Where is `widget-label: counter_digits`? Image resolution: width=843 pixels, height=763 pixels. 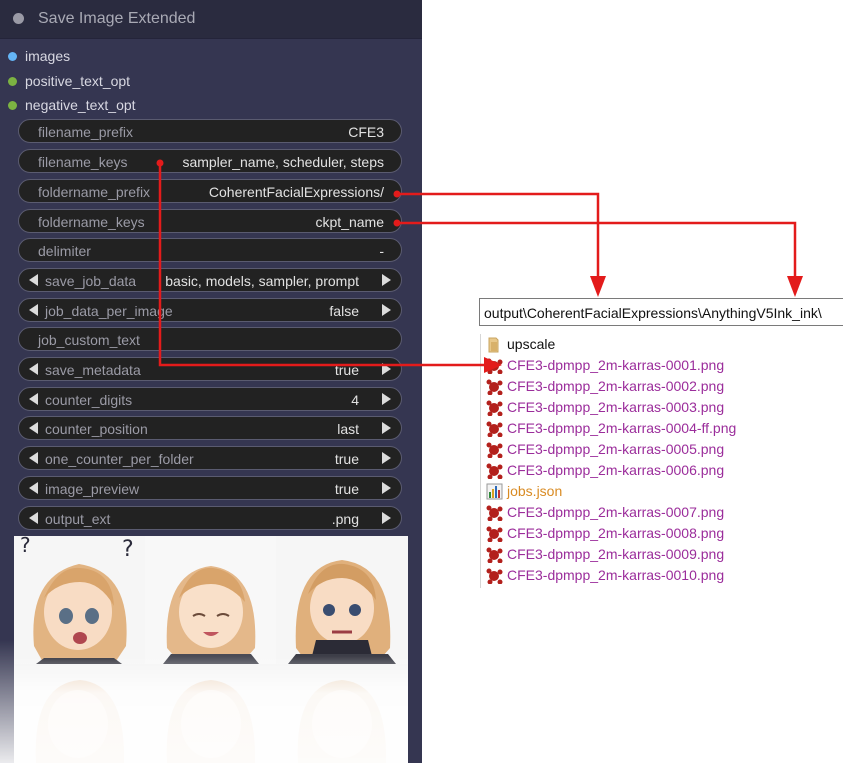
widget-label: counter_digits is located at coordinates (89, 400).